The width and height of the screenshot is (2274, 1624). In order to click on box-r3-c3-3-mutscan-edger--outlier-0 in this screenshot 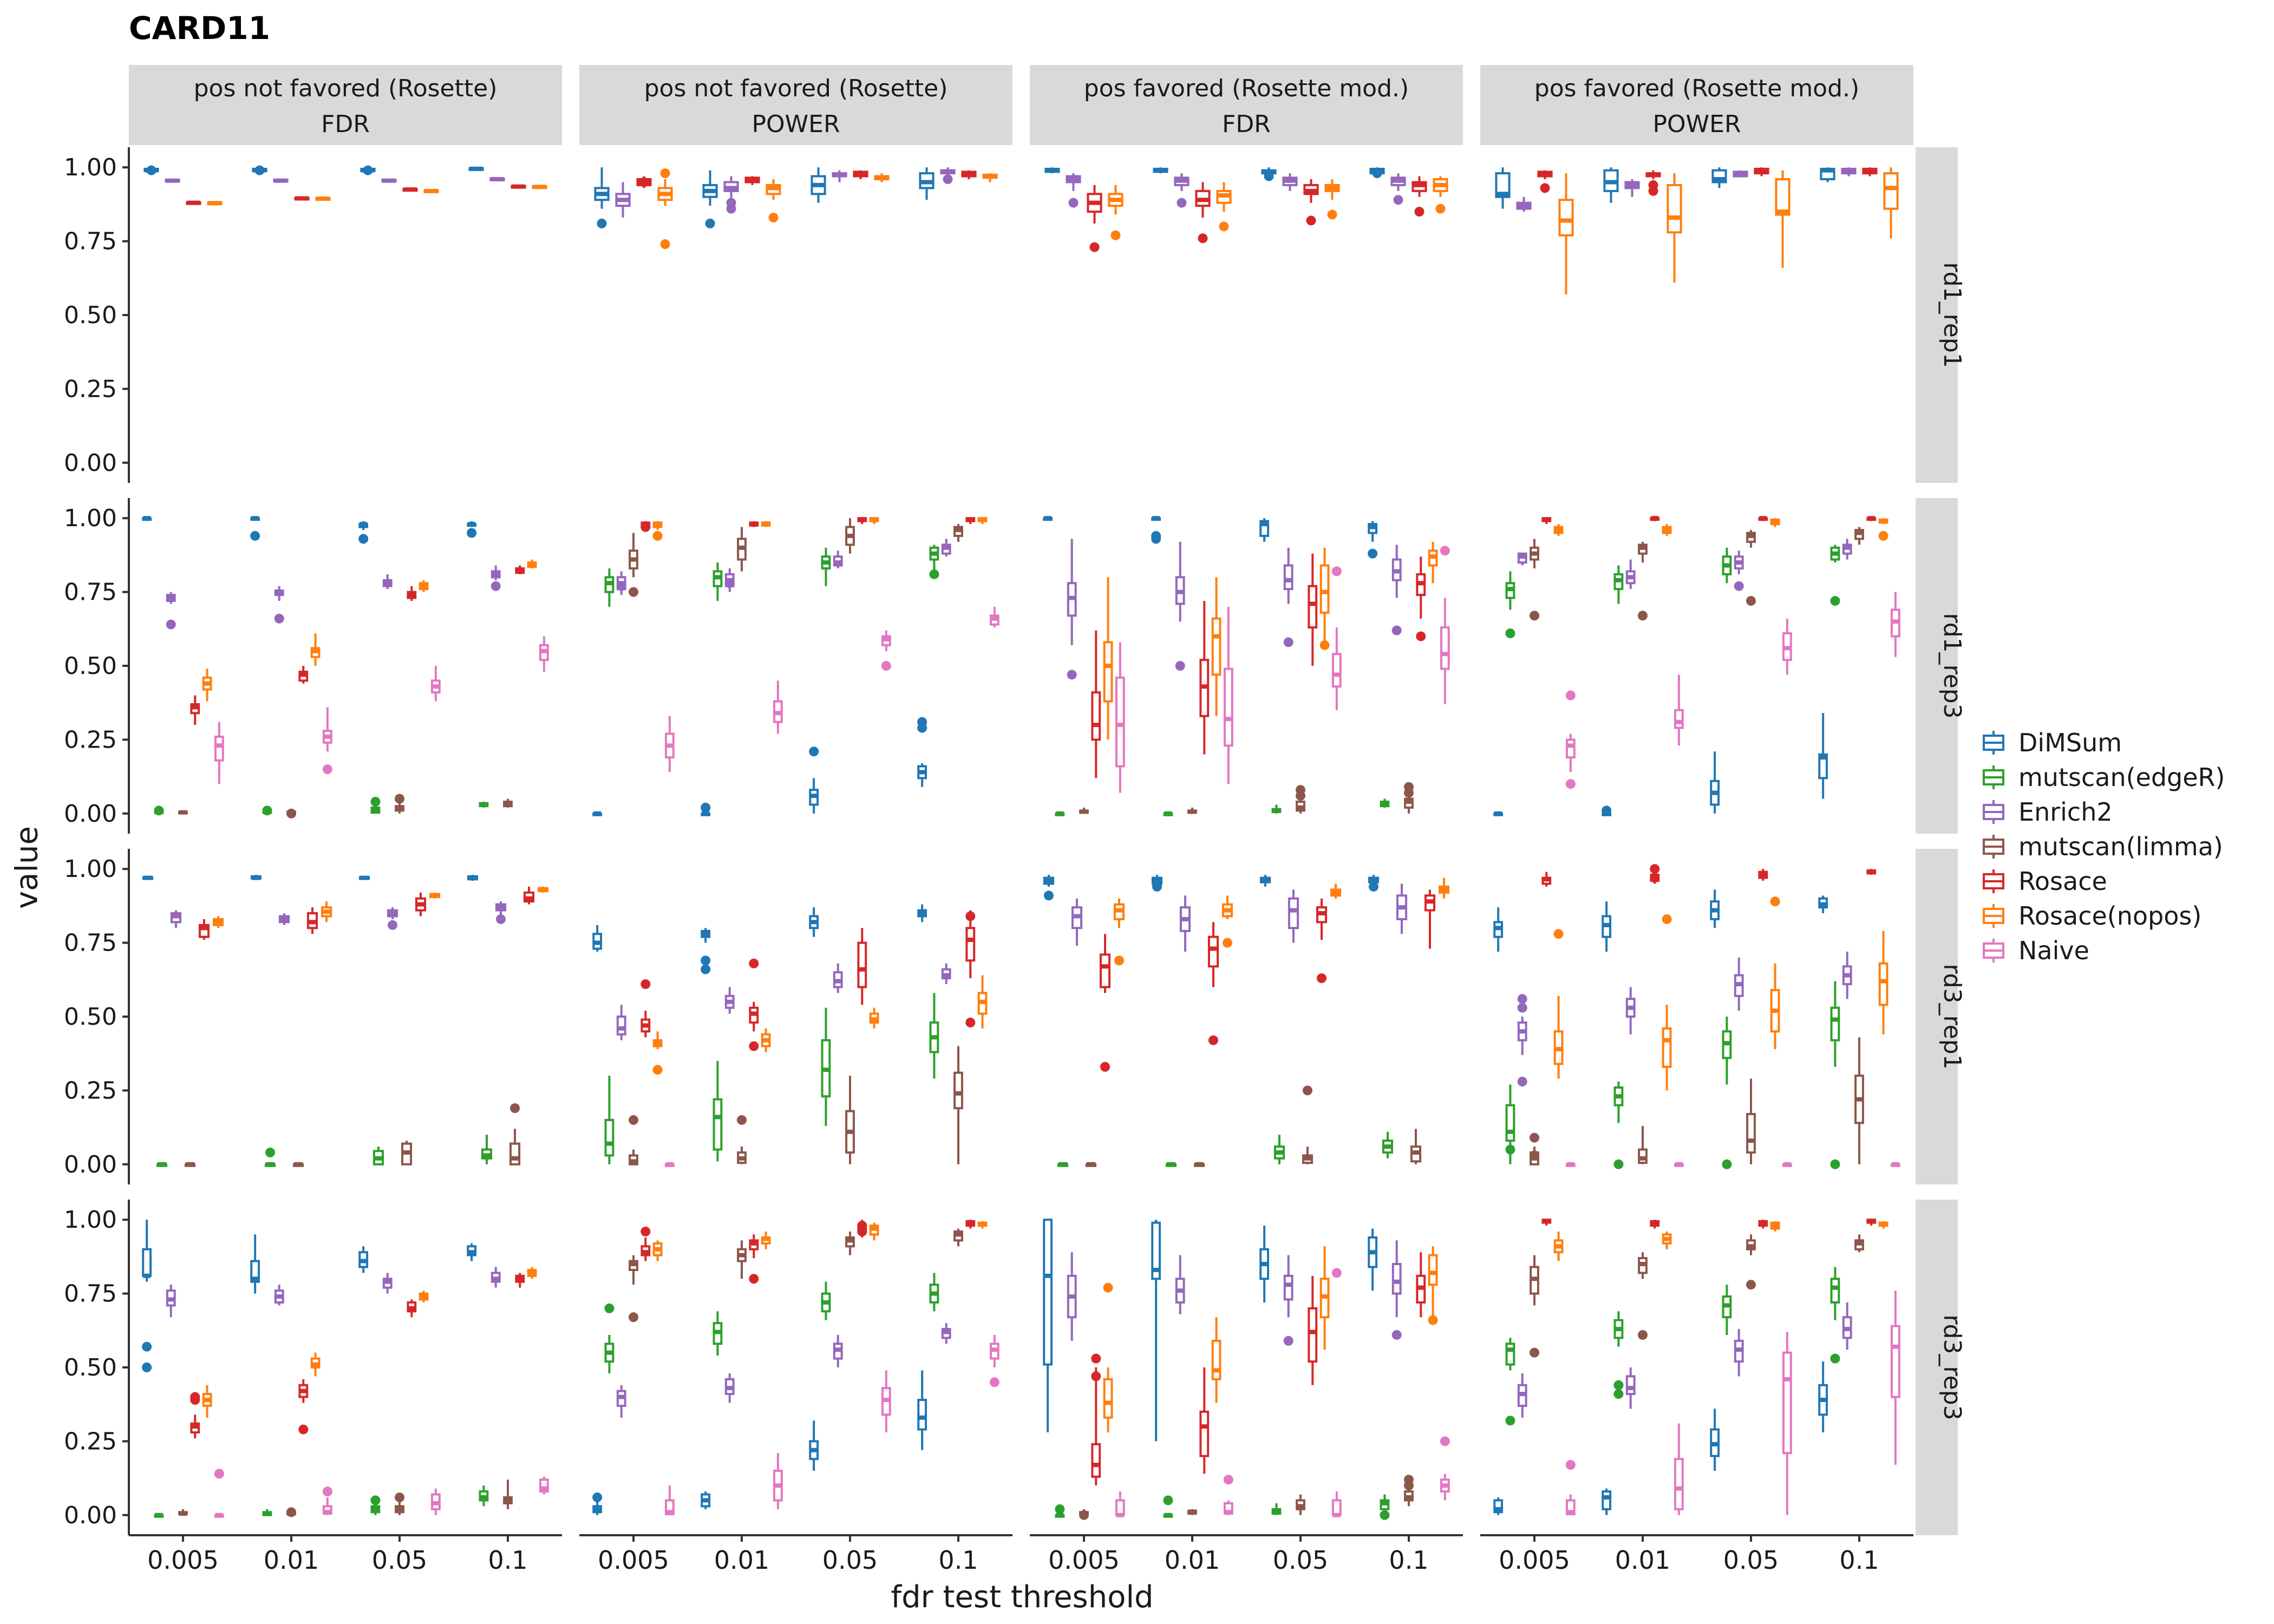, I will do `click(1835, 1358)`.